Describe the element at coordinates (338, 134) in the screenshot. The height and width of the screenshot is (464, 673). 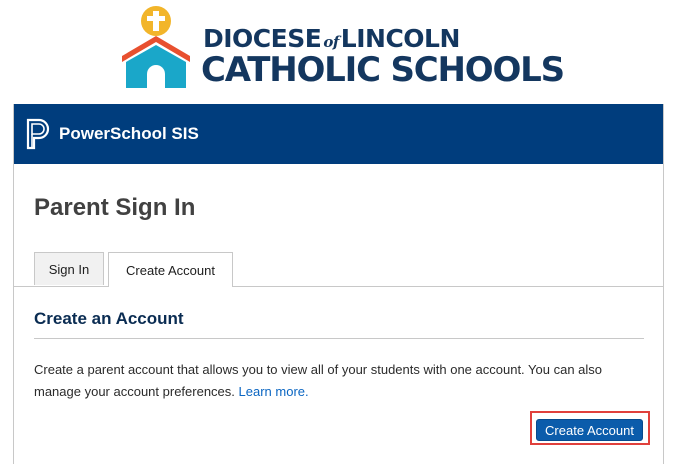
I see `header-bar: PowerSchool SIS` at that location.